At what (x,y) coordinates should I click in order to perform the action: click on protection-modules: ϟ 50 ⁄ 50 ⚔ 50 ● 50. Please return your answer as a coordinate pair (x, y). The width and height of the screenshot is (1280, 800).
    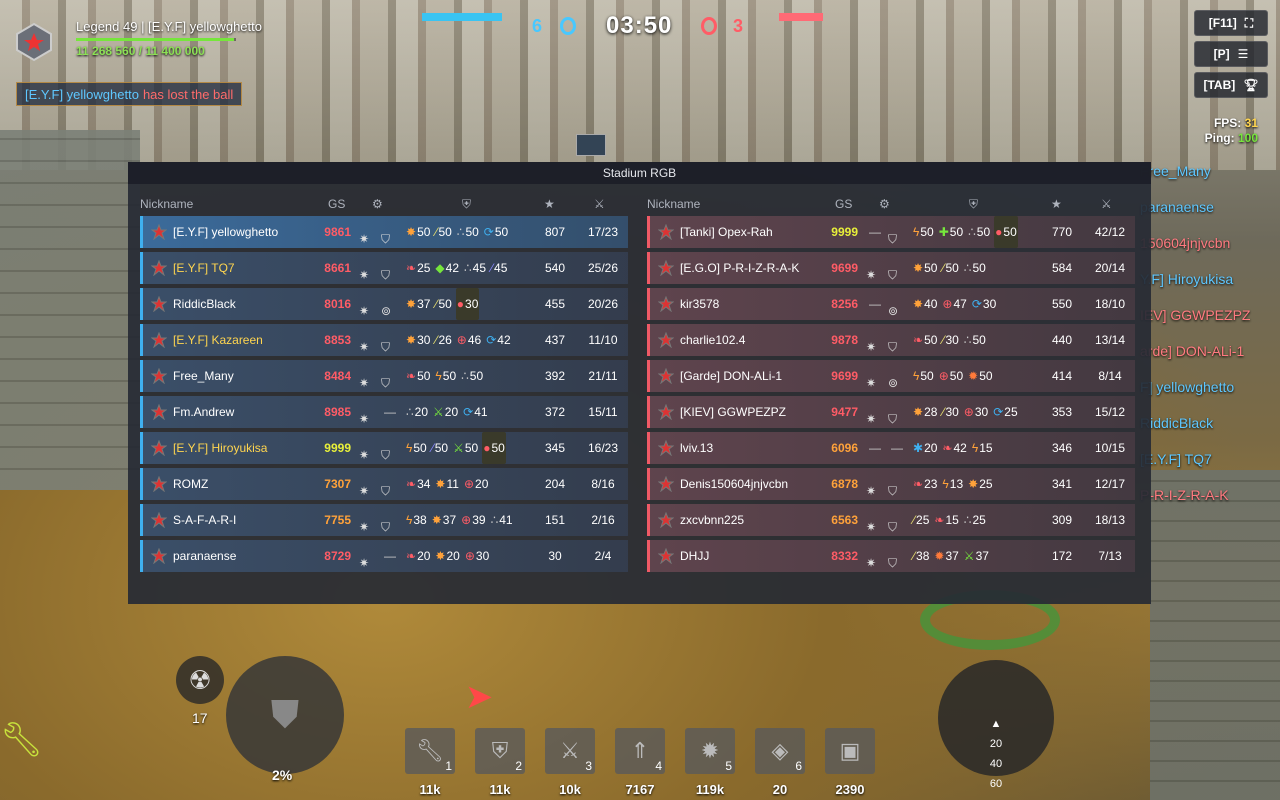
    Looking at the image, I should click on (471, 448).